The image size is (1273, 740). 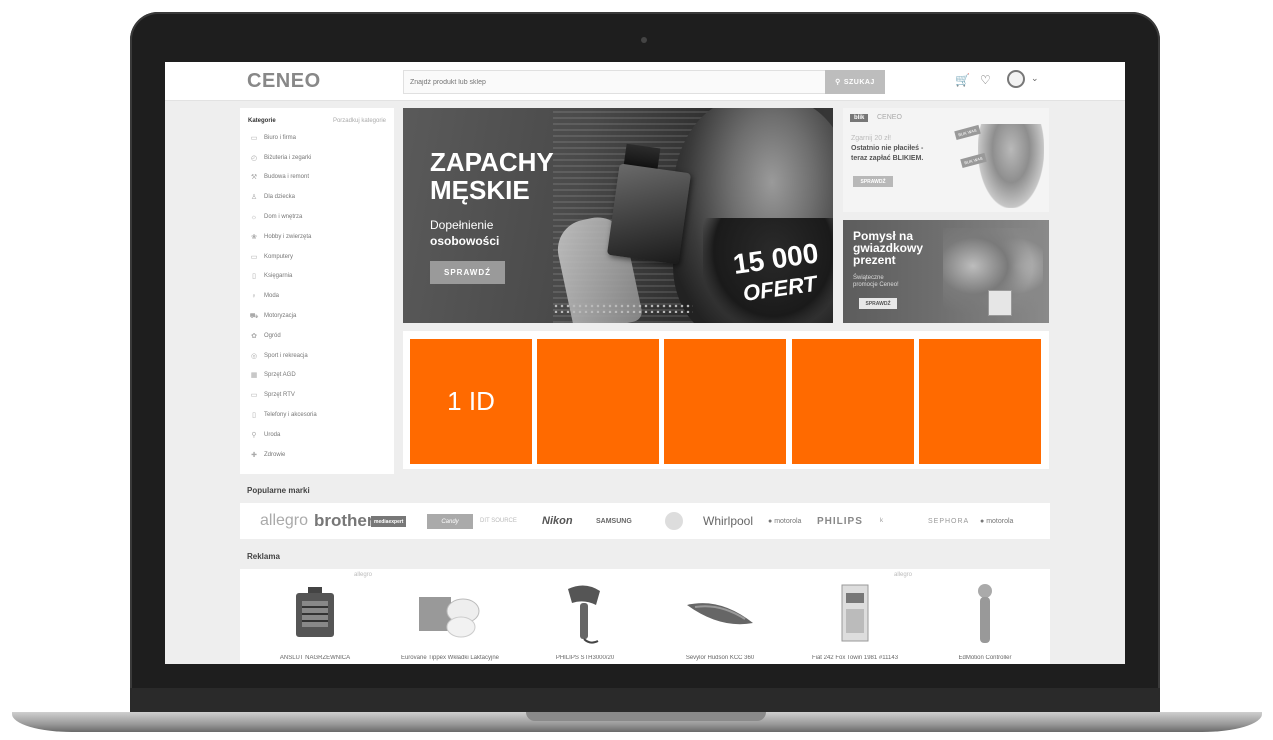 What do you see at coordinates (315, 658) in the screenshot?
I see `ad-name: ANSLUT NAGRZEWNICA` at bounding box center [315, 658].